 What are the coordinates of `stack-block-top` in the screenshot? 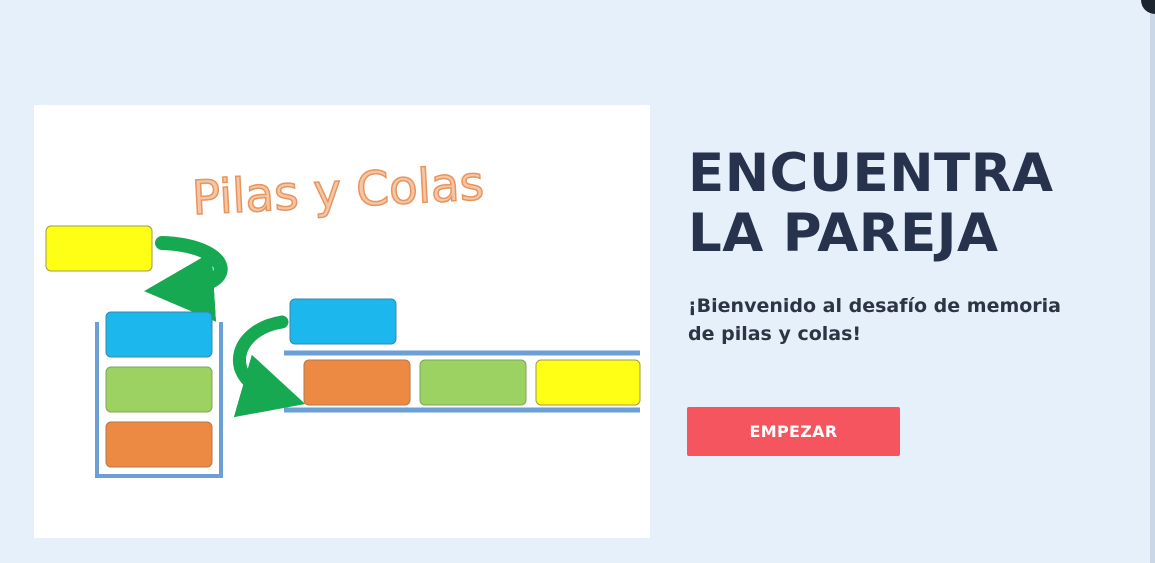 It's located at (159, 334).